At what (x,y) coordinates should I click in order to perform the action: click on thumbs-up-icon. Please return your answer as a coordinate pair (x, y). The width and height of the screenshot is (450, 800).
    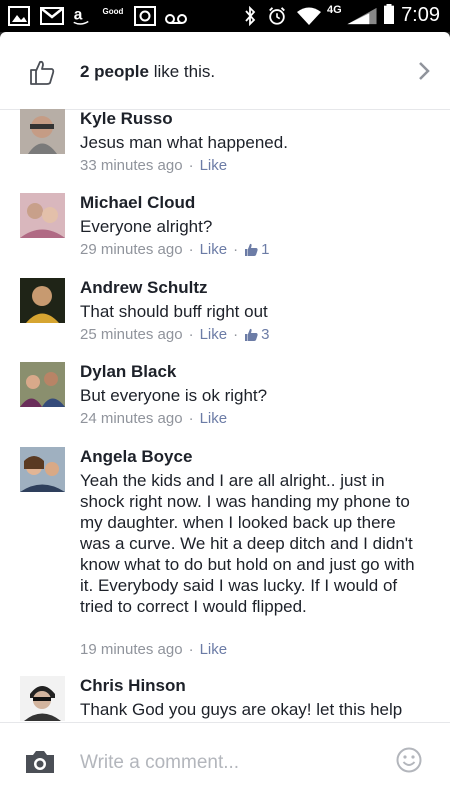
    Looking at the image, I should click on (42, 72).